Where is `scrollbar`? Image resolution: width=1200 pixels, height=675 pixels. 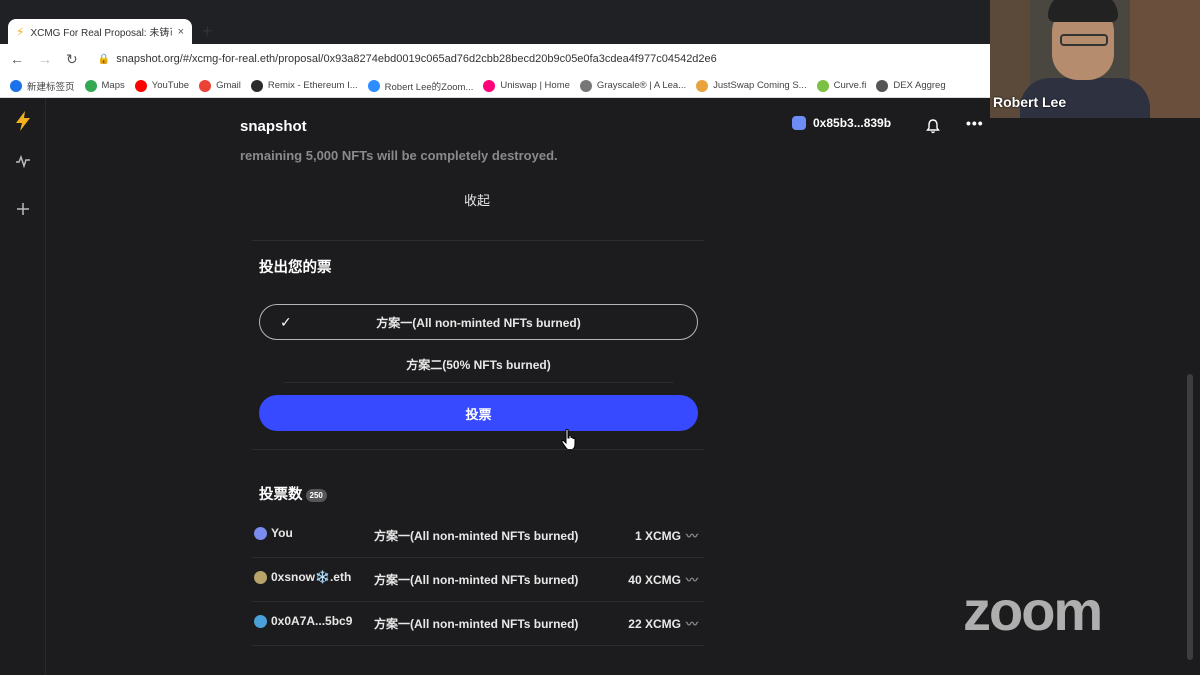
scrollbar is located at coordinates (1190, 517).